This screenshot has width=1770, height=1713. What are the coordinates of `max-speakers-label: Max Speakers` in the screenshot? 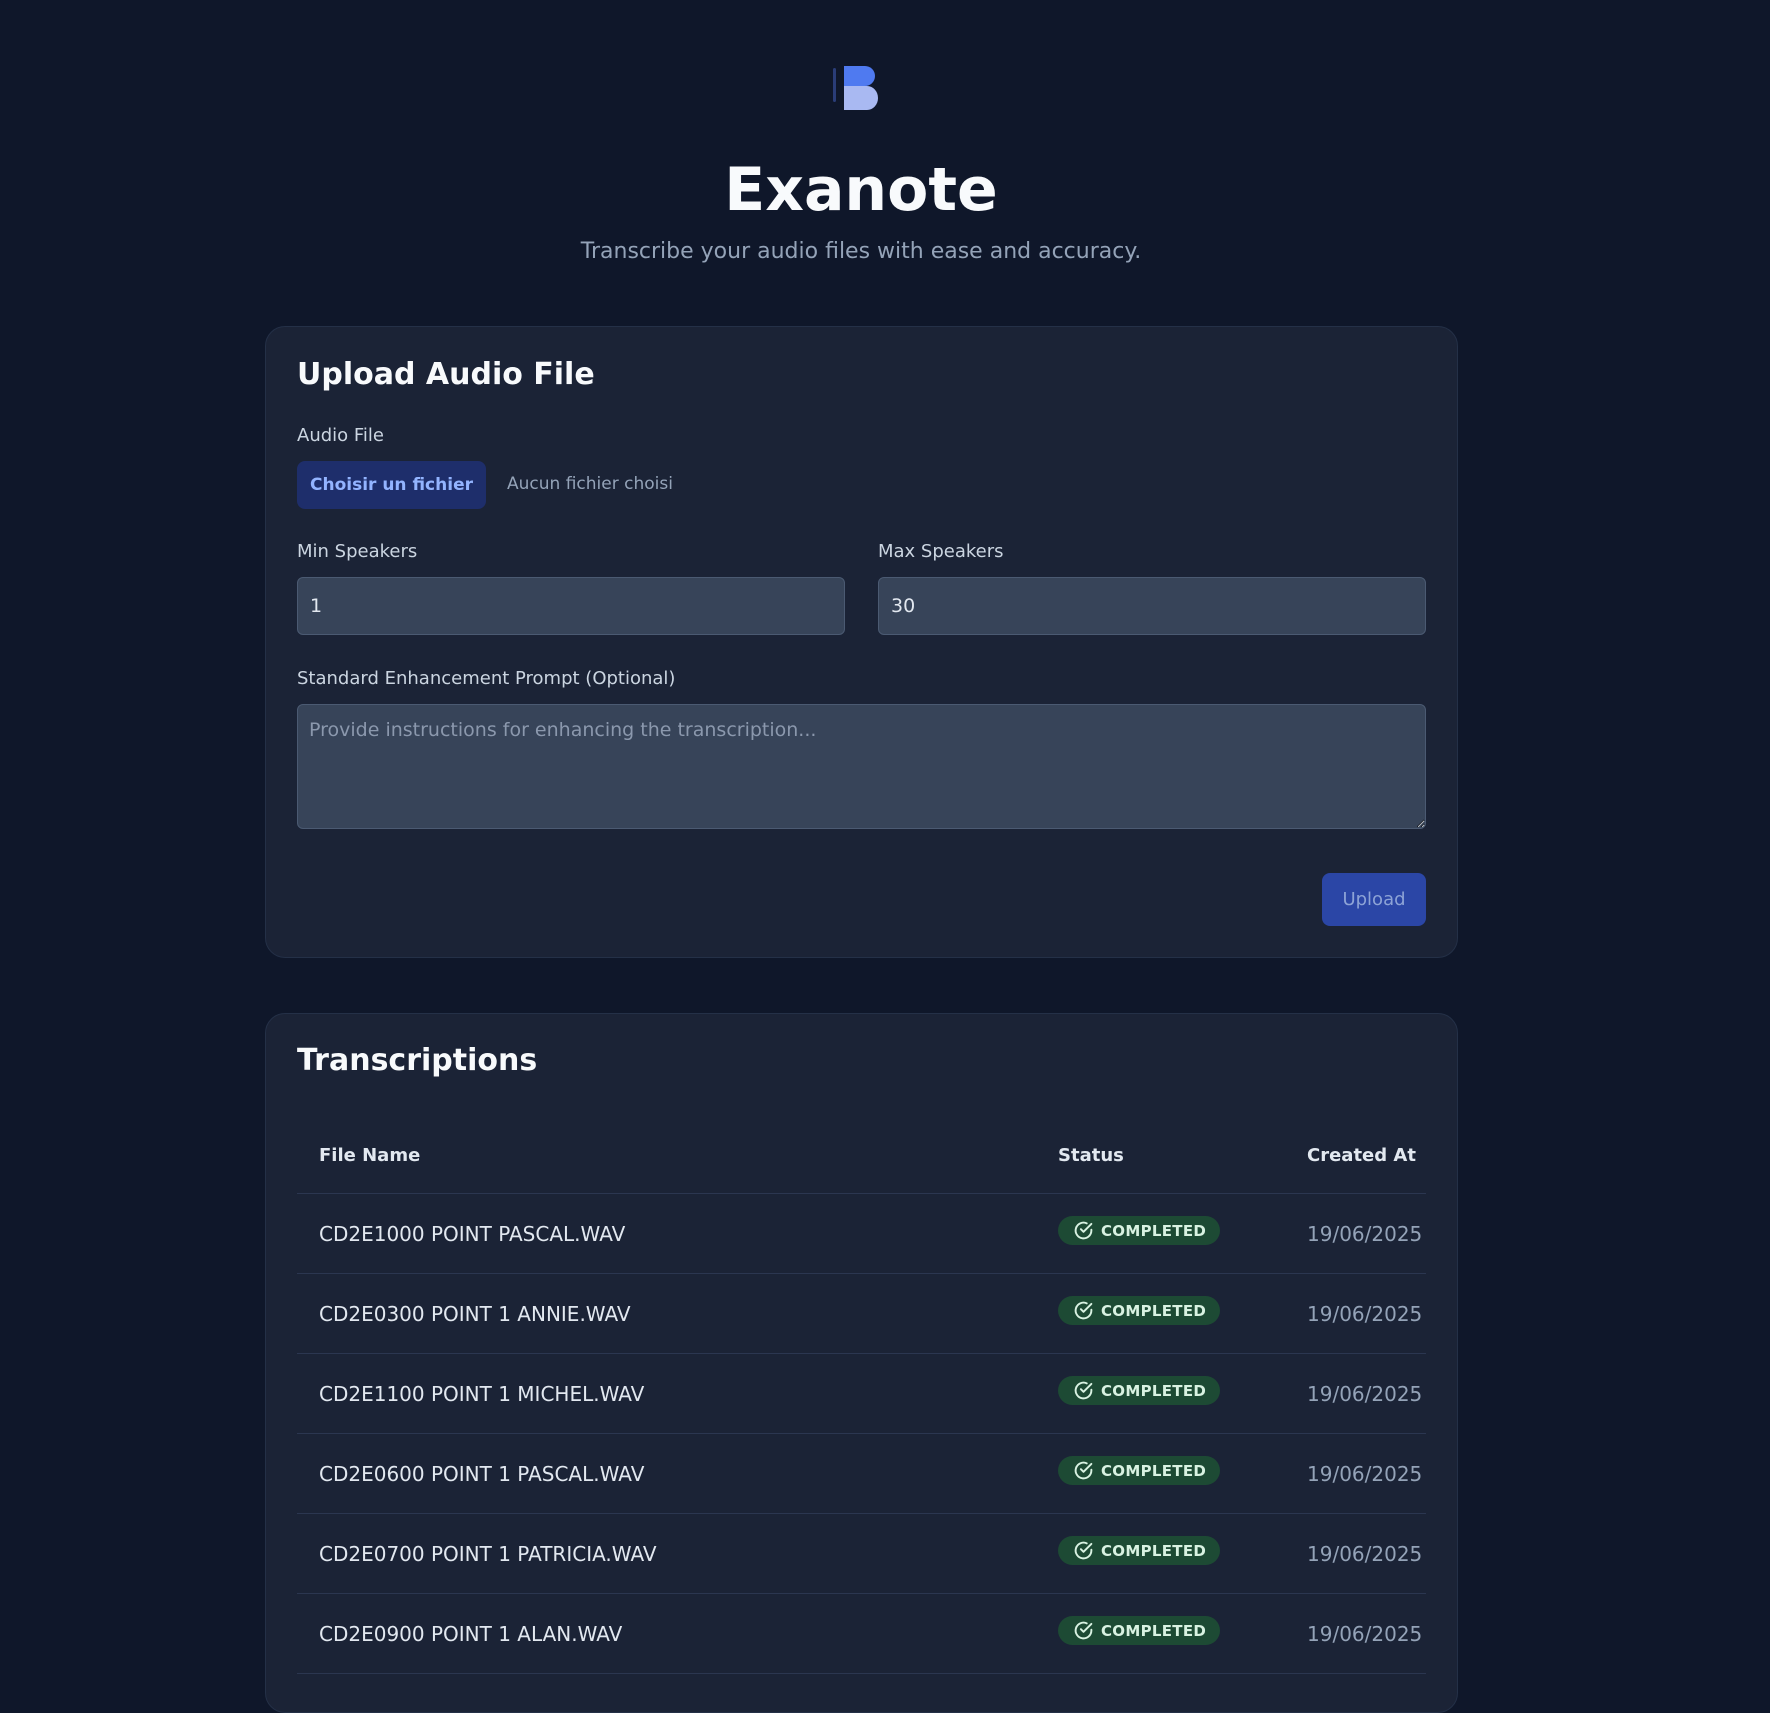 It's located at (941, 551).